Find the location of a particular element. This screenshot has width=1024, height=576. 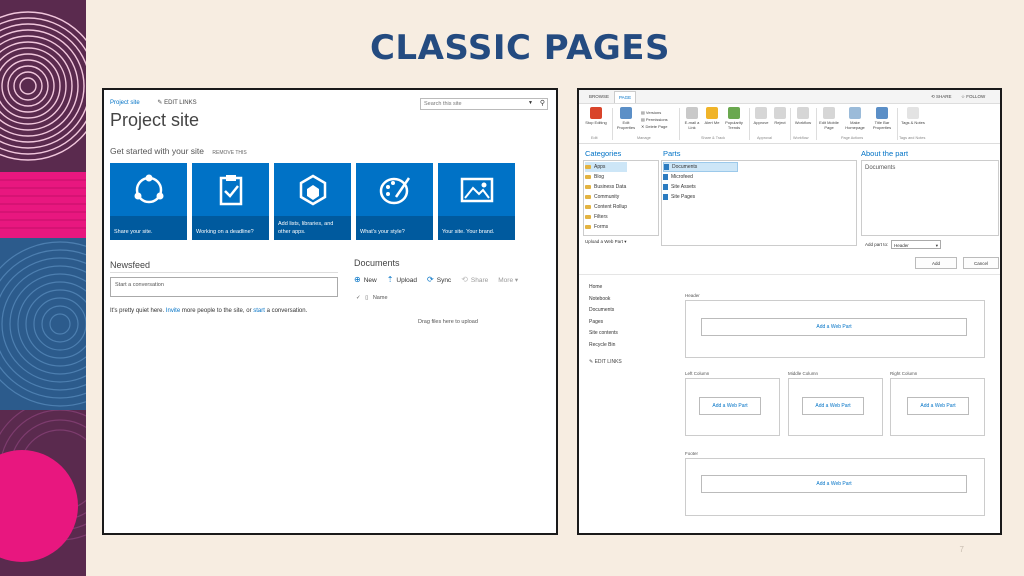

tile-add-apps: Add lists, libraries, and other apps. is located at coordinates (312, 201).